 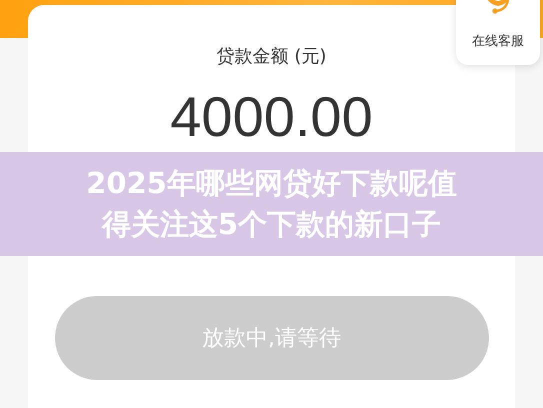 I want to click on banner-title: 2025年哪些网贷好下款呢值 得关注这5个下款的新口子, so click(x=271, y=204).